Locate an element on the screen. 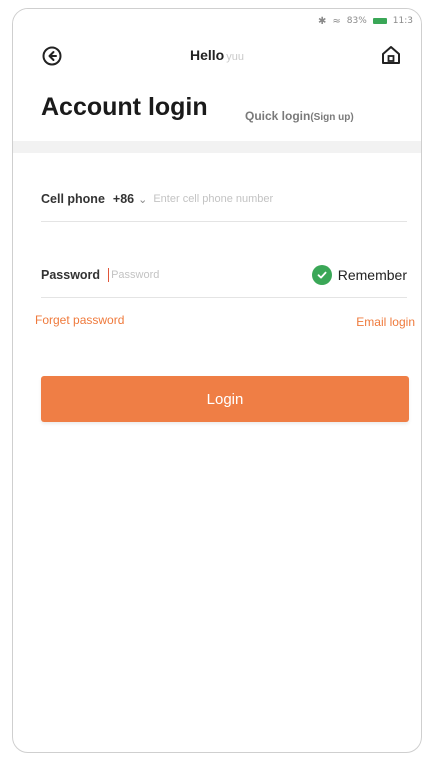 The image size is (430, 760). page-title: Hello yuu is located at coordinates (217, 55).